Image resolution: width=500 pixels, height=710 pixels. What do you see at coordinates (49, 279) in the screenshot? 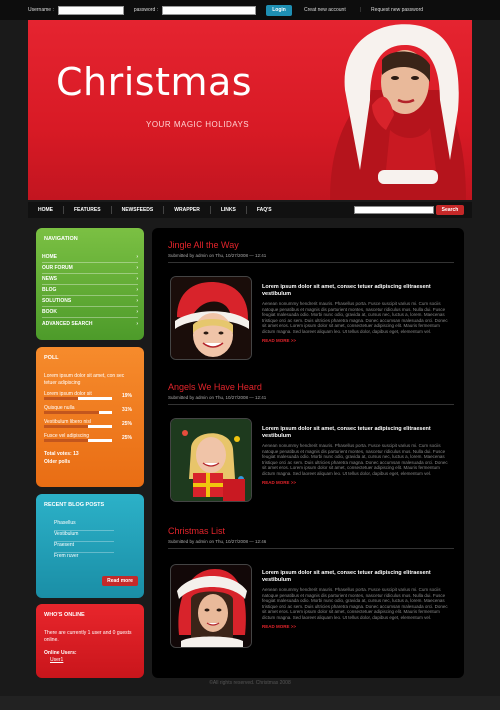
I see `sidebar-item-label: NEWS` at bounding box center [49, 279].